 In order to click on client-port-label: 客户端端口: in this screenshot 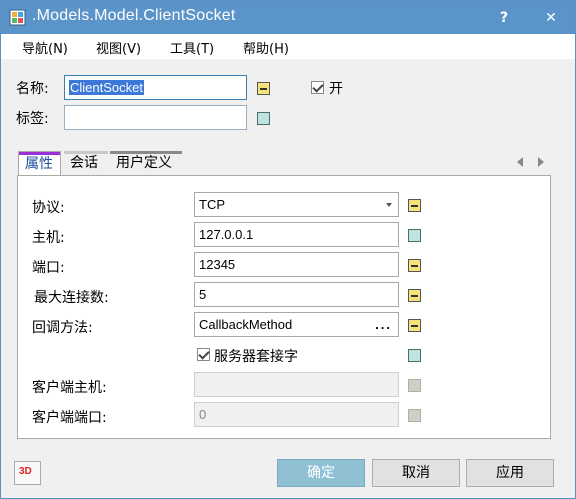, I will do `click(69, 418)`.